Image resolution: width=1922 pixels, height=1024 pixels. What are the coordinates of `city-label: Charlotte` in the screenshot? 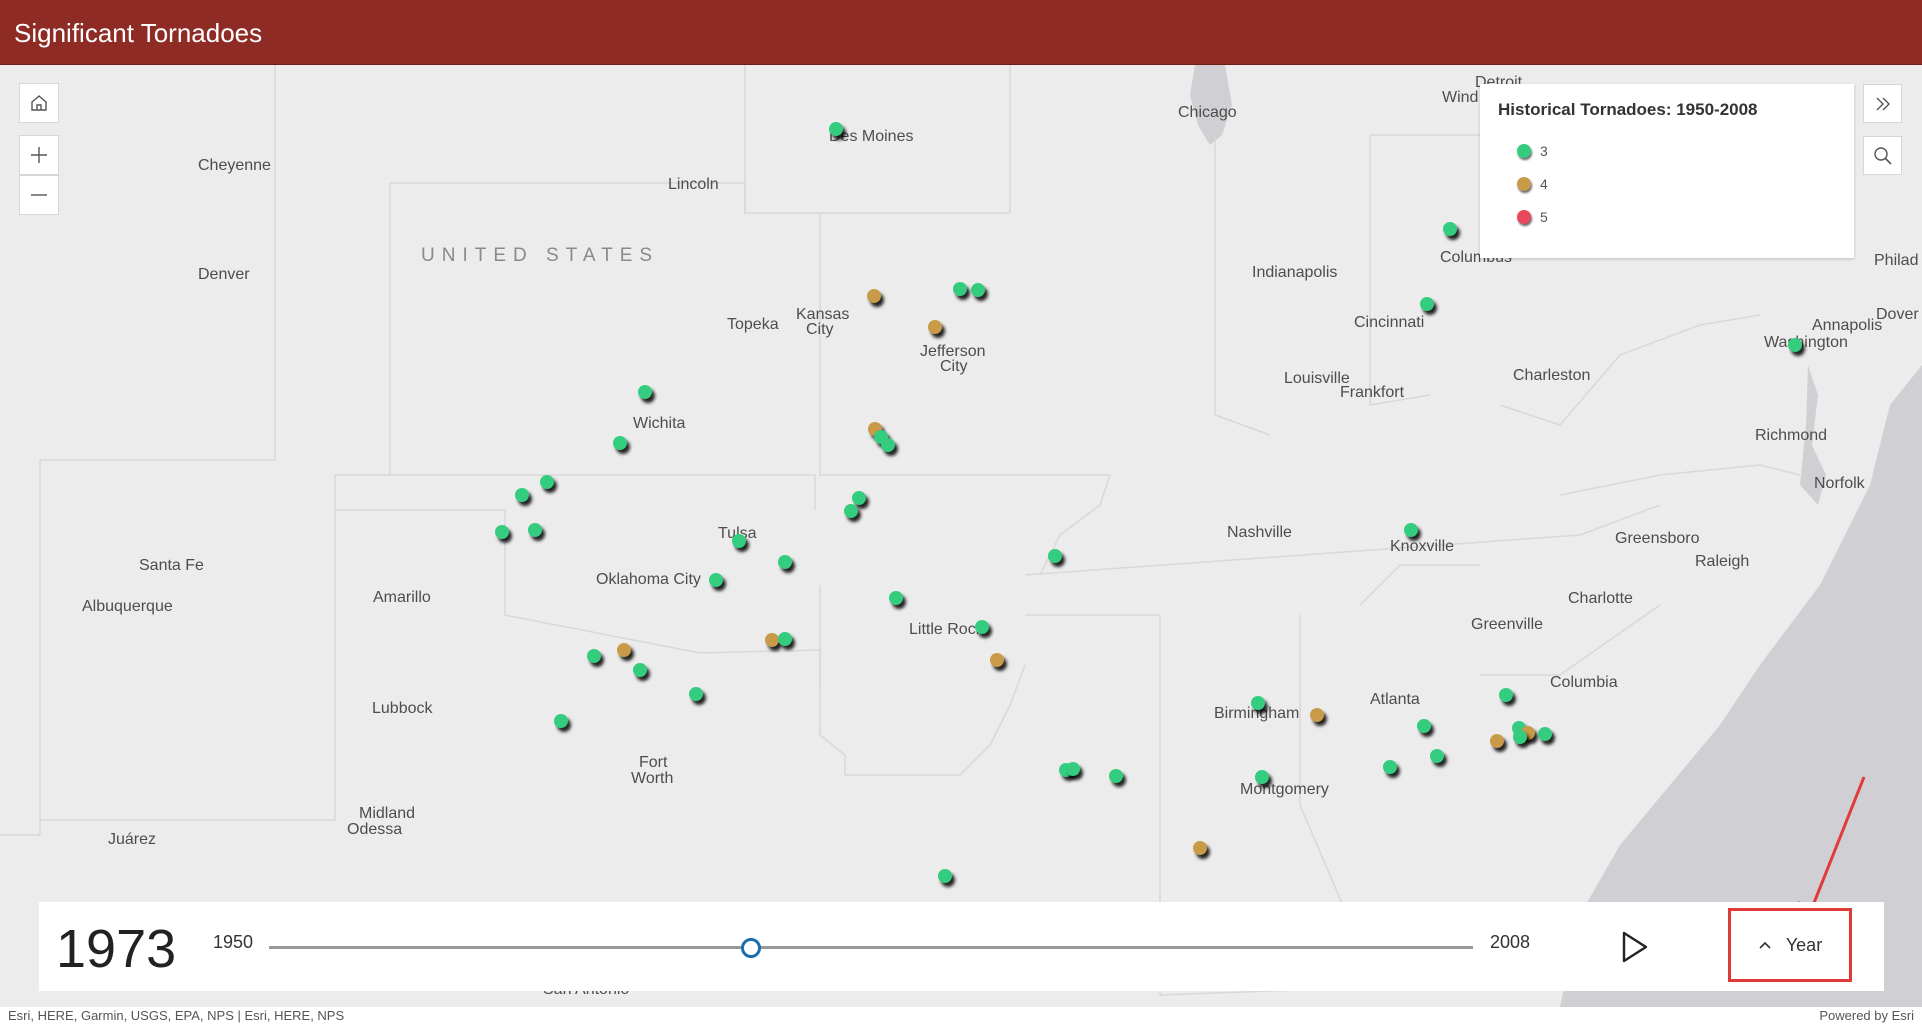 It's located at (1600, 598).